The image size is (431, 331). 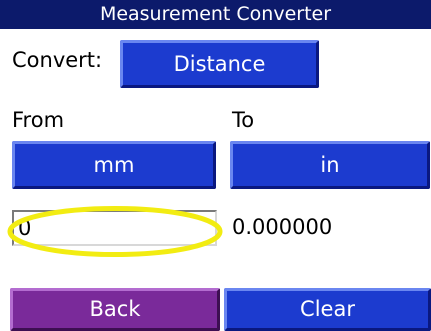 What do you see at coordinates (114, 165) in the screenshot?
I see `from-unit-button: mm` at bounding box center [114, 165].